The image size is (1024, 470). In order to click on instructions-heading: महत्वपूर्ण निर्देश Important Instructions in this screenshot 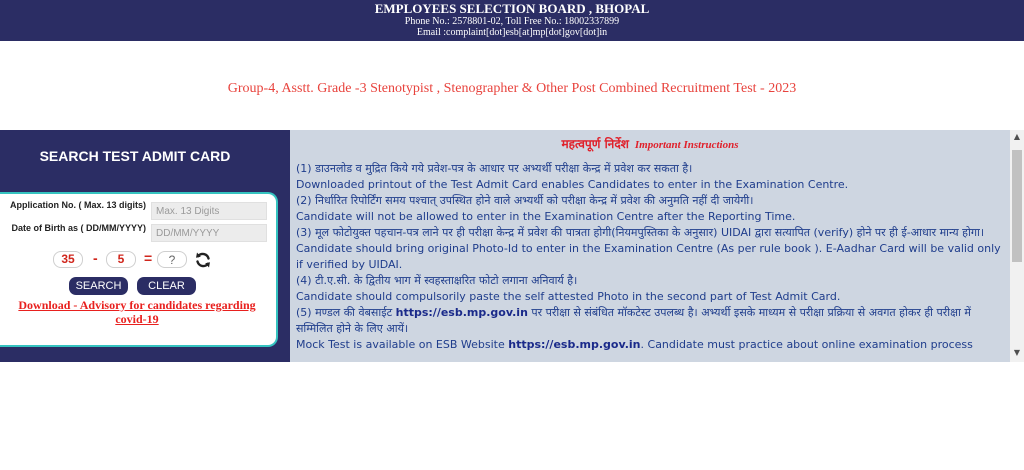, I will do `click(650, 143)`.